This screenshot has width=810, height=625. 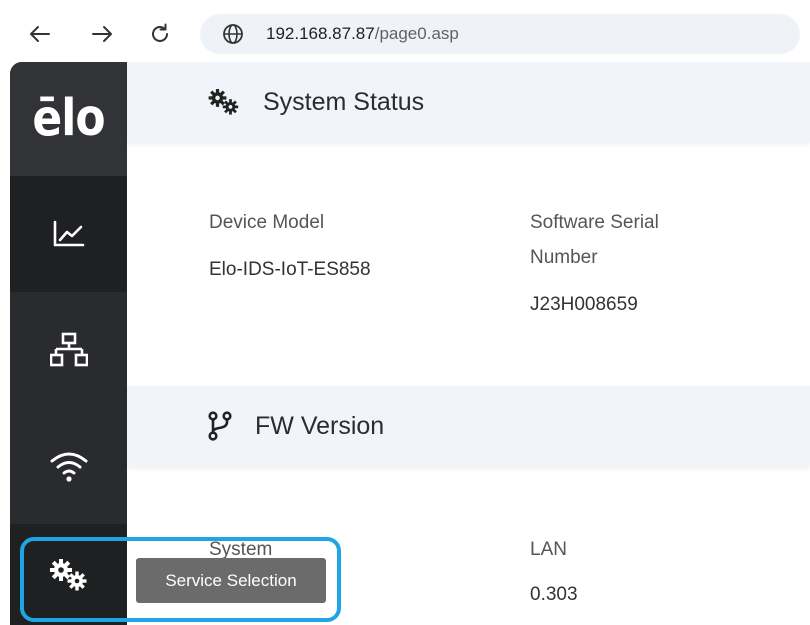 I want to click on chart-line-icon, so click(x=68, y=233).